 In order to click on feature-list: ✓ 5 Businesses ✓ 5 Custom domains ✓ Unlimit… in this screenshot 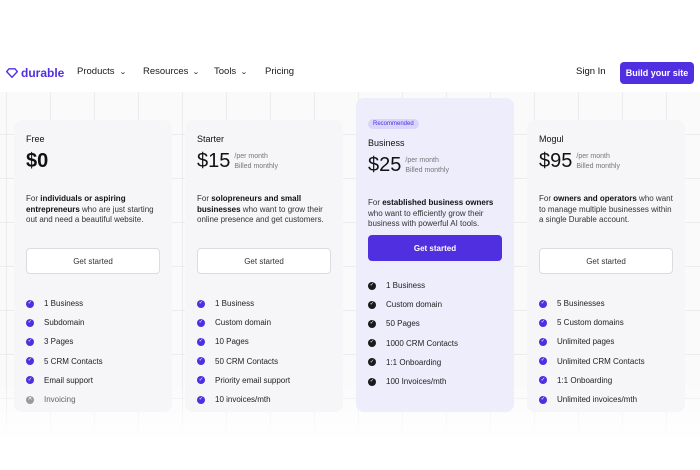, I will do `click(606, 351)`.